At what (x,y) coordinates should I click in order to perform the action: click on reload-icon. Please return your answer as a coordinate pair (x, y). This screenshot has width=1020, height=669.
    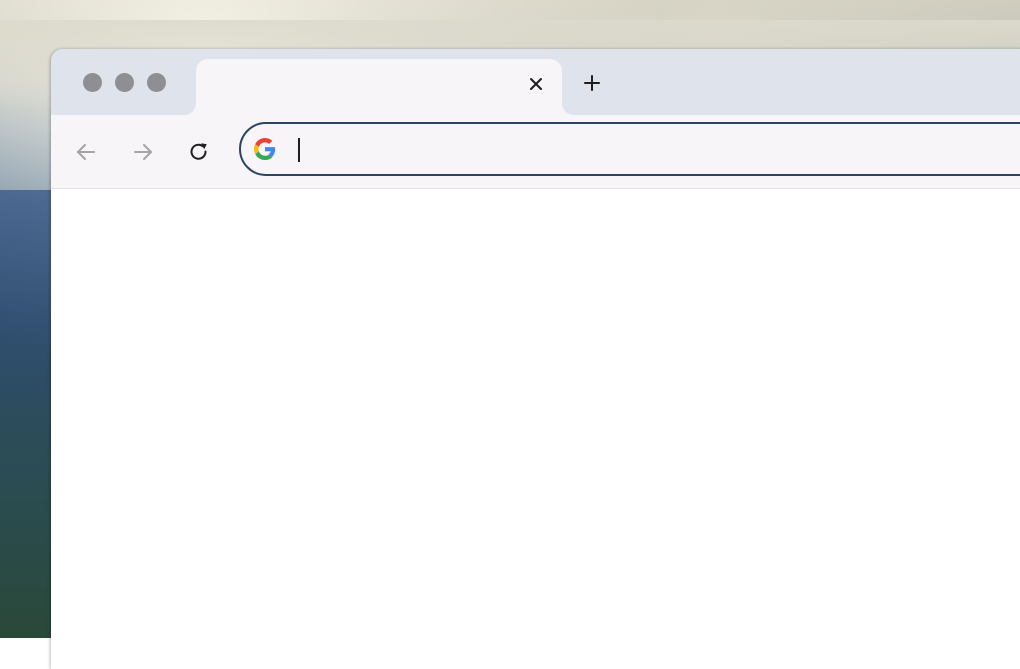
    Looking at the image, I should click on (198, 151).